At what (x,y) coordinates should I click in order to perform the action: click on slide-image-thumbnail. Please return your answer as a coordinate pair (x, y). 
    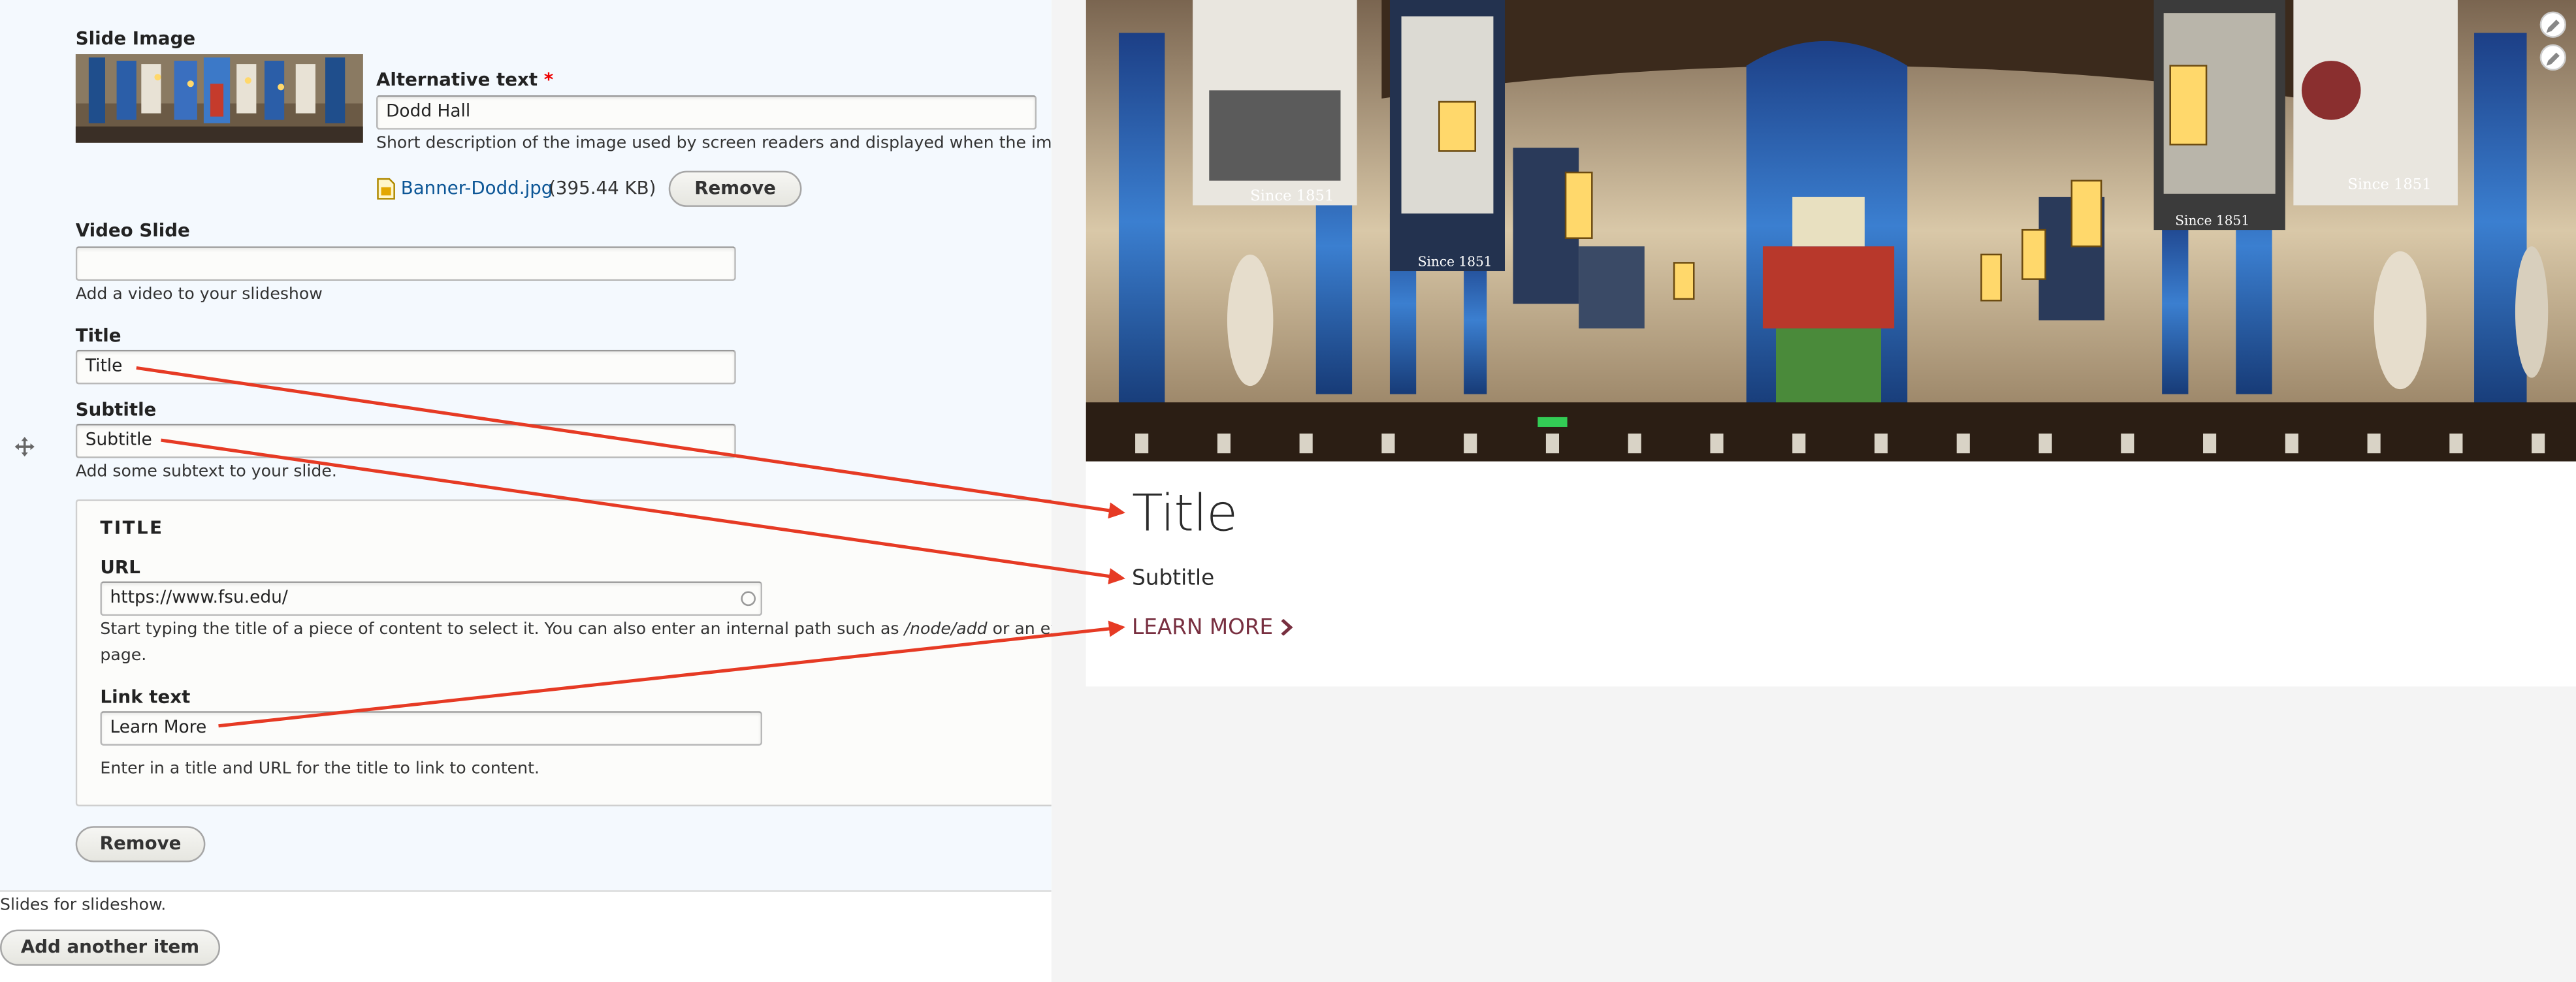
    Looking at the image, I should click on (219, 98).